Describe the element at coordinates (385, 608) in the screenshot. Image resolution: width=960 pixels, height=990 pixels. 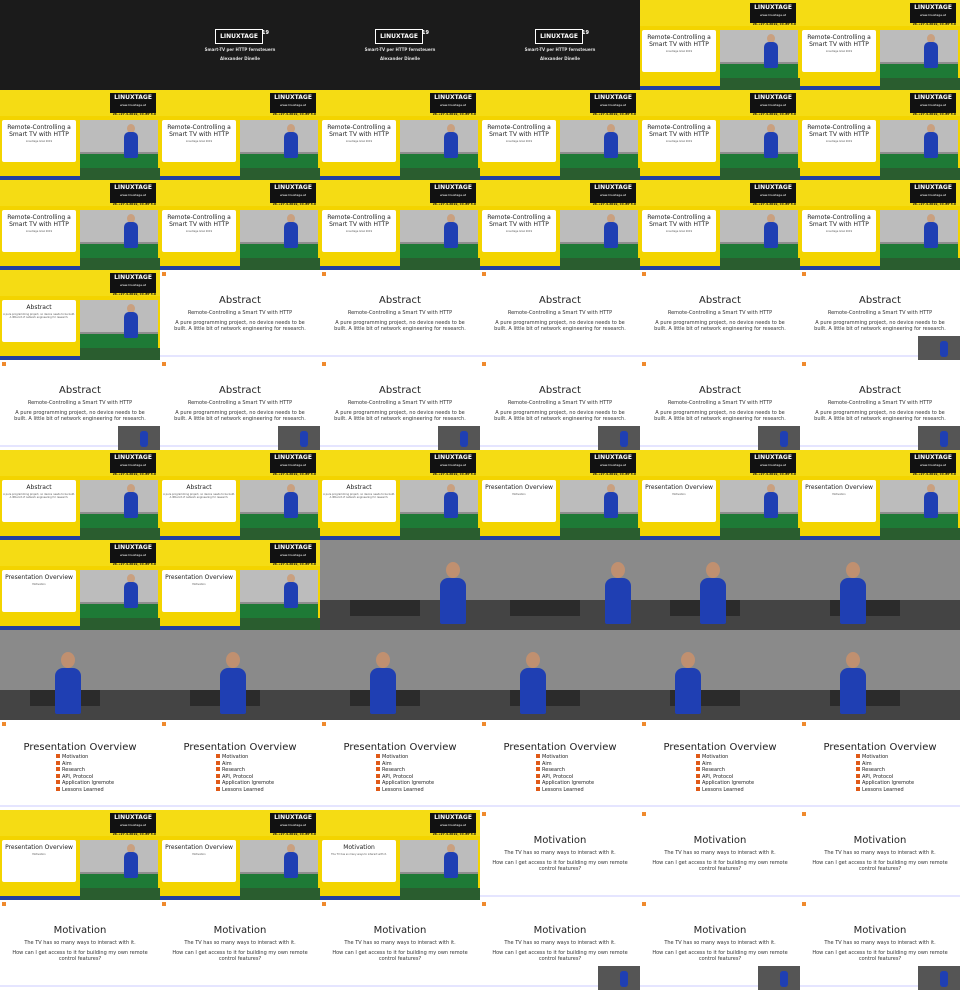
I see `demo-table` at that location.